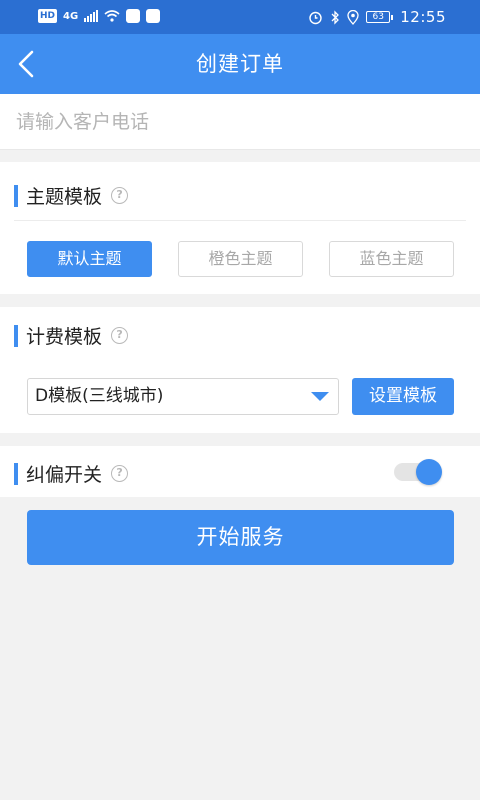 The height and width of the screenshot is (800, 480). What do you see at coordinates (48, 16) in the screenshot?
I see `hd-badge: HD` at bounding box center [48, 16].